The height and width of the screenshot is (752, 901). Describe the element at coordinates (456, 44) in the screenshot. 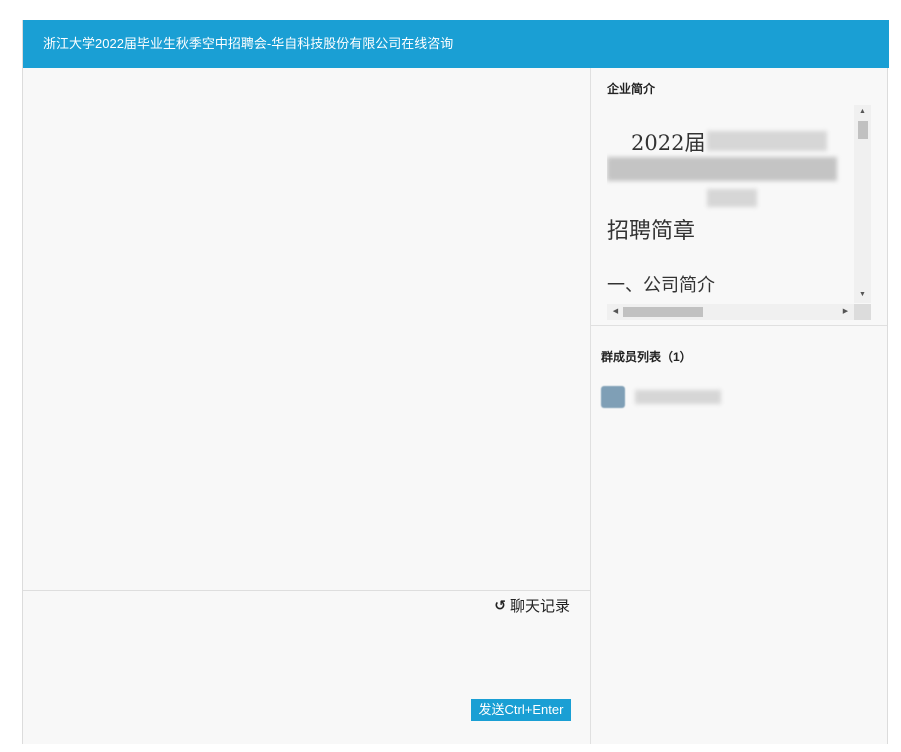

I see `window-title: 浙江大学2022届毕业生秋季空中招聘会-华自科技股份有限公司在线咨询` at that location.